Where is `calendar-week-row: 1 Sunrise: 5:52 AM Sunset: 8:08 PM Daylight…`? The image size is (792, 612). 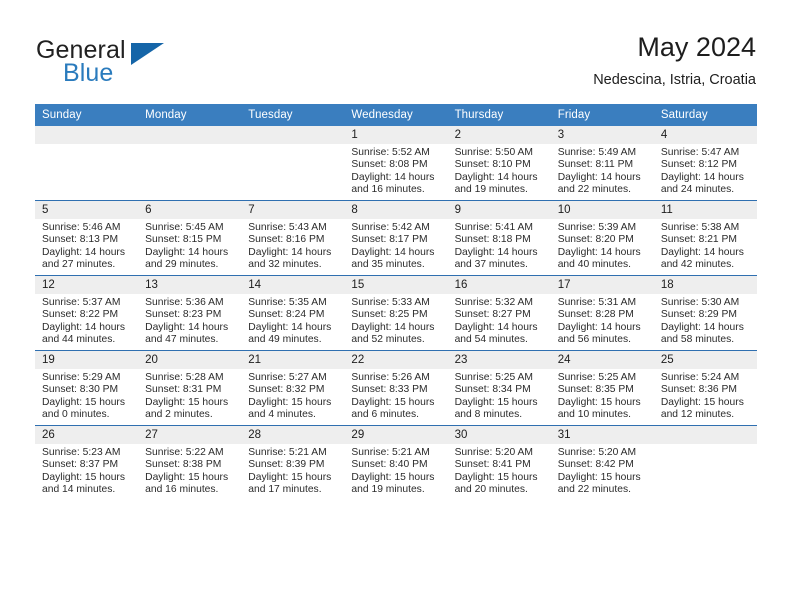 calendar-week-row: 1 Sunrise: 5:52 AM Sunset: 8:08 PM Daylight… is located at coordinates (396, 163).